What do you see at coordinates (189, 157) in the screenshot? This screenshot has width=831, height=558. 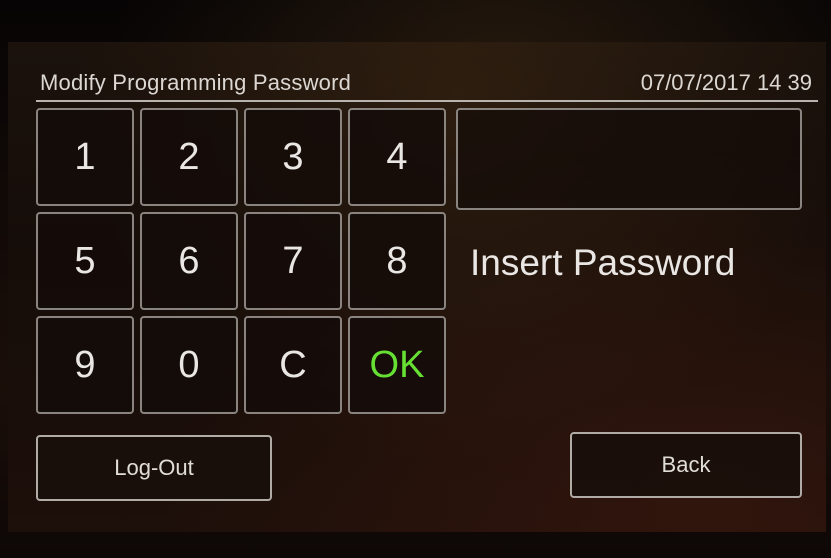 I see `key-2: 2` at bounding box center [189, 157].